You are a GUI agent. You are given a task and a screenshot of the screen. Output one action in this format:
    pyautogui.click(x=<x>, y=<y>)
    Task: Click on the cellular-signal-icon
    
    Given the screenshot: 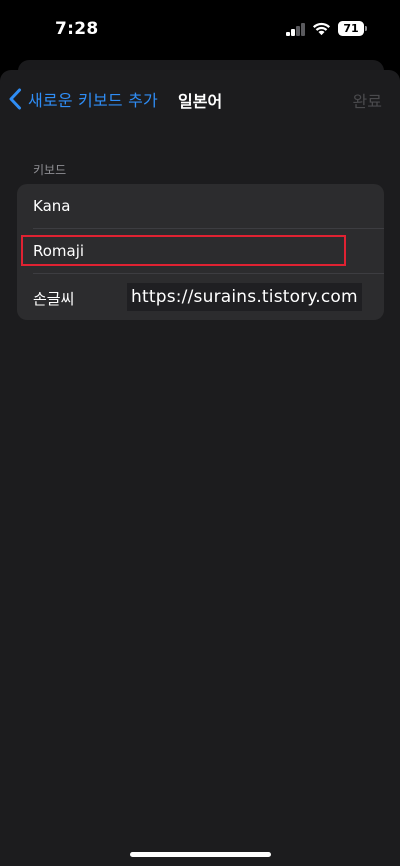 What is the action you would take?
    pyautogui.click(x=296, y=29)
    